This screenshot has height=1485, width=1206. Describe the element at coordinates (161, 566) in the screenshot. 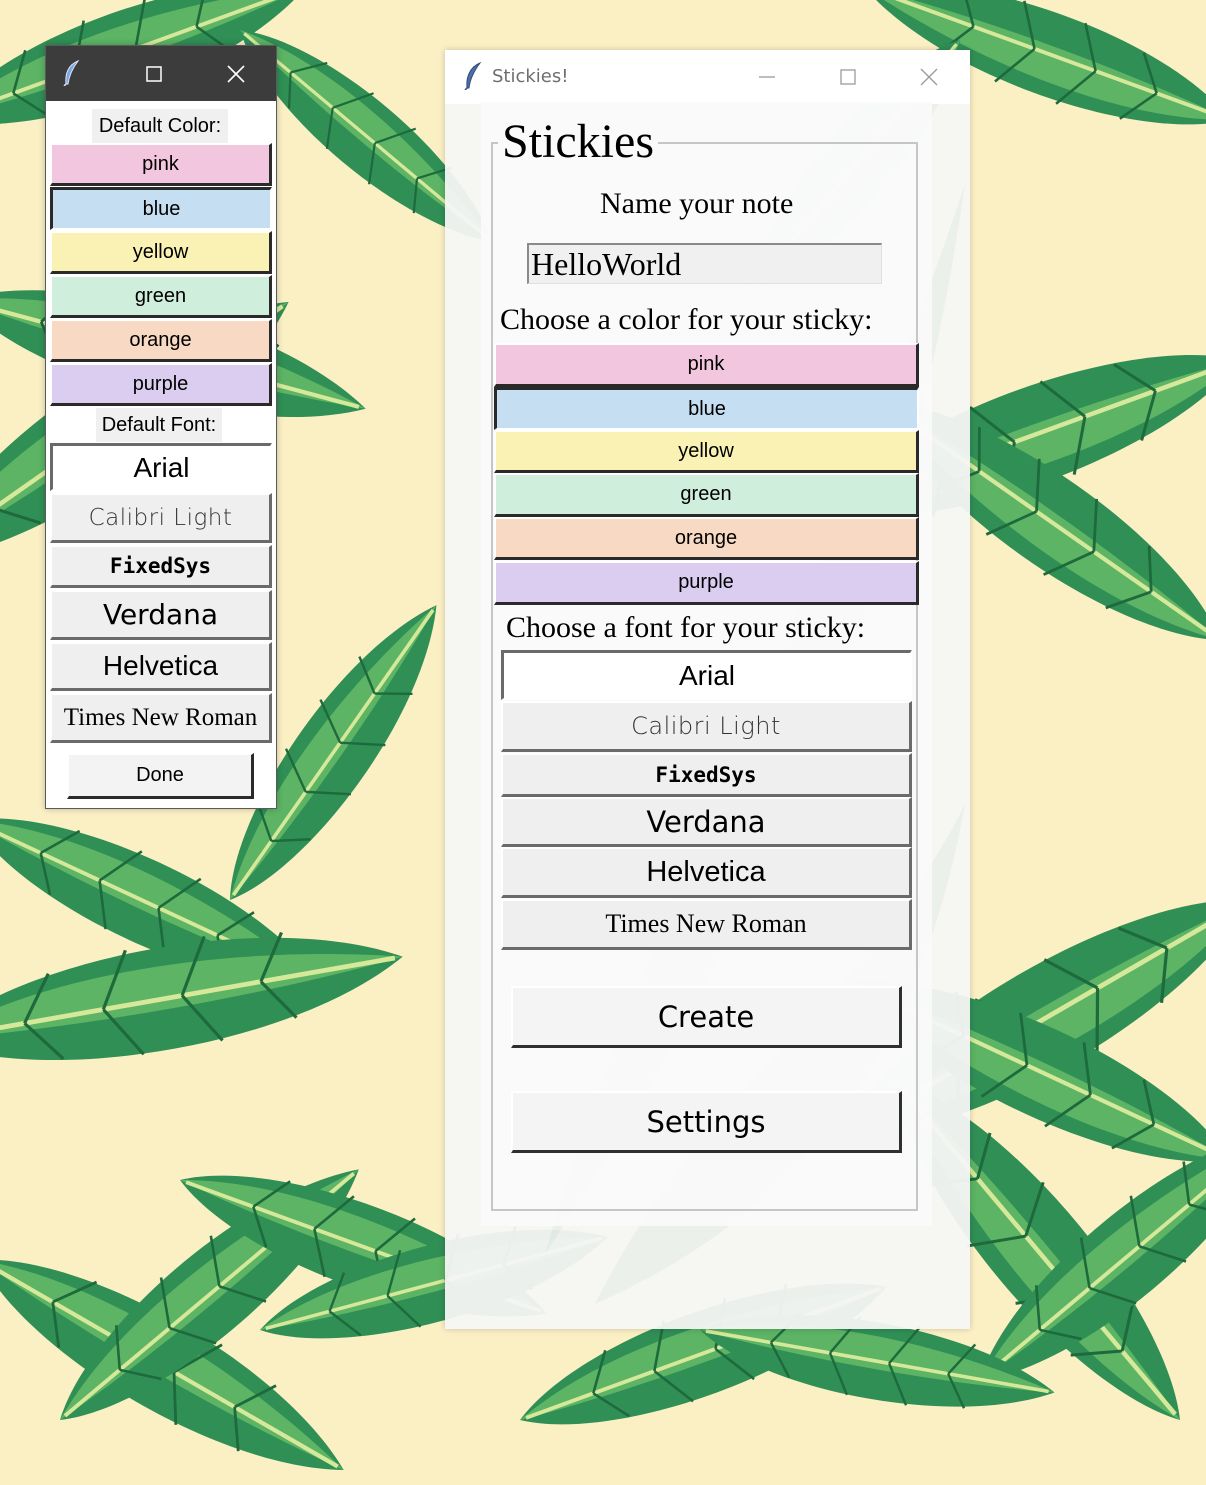

I see `default-font-fixedsys-button: FixedSys` at that location.